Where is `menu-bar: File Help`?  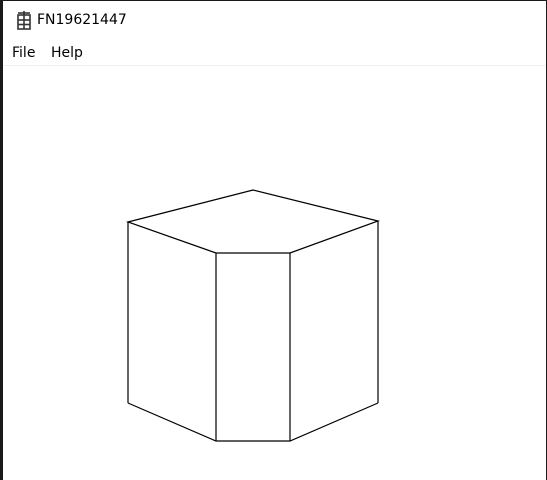 menu-bar: File Help is located at coordinates (274, 53).